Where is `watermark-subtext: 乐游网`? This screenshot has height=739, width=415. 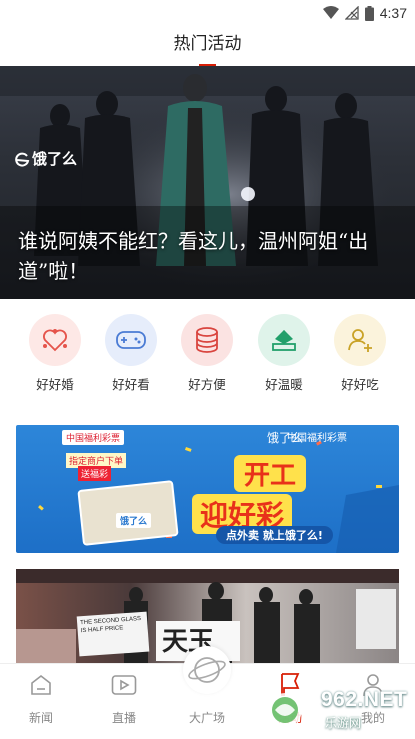
watermark-subtext: 乐游网 is located at coordinates (343, 723).